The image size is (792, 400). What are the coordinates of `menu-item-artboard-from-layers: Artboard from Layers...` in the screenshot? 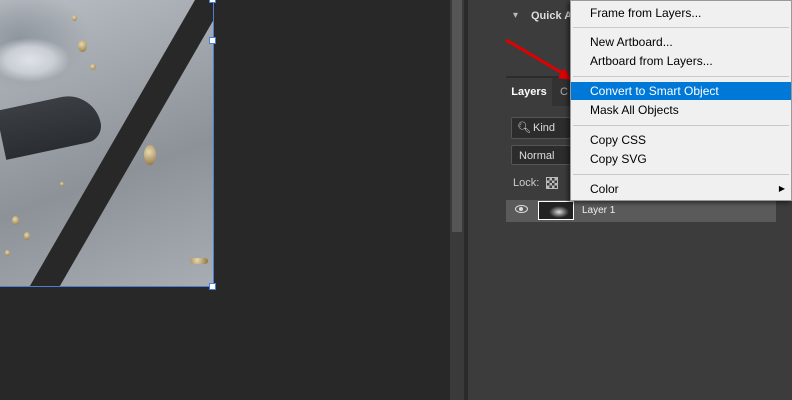 It's located at (681, 61).